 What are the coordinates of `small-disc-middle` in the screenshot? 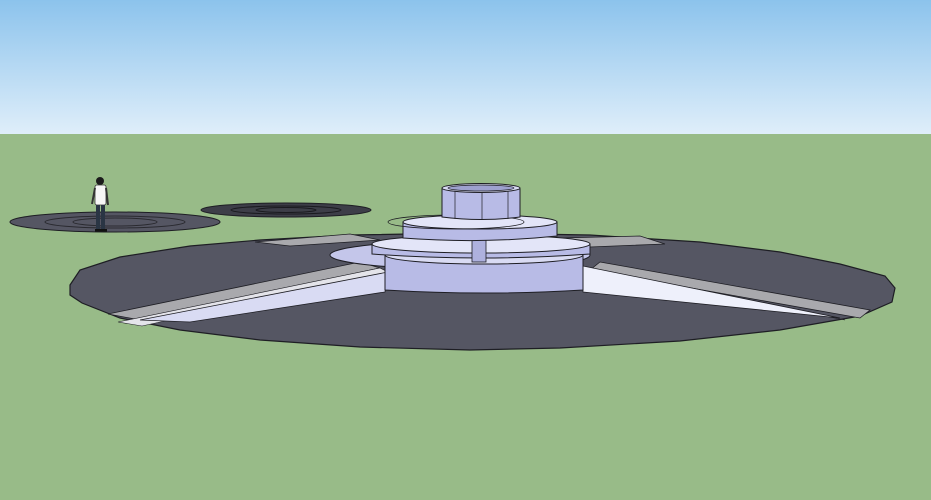 It's located at (286, 210).